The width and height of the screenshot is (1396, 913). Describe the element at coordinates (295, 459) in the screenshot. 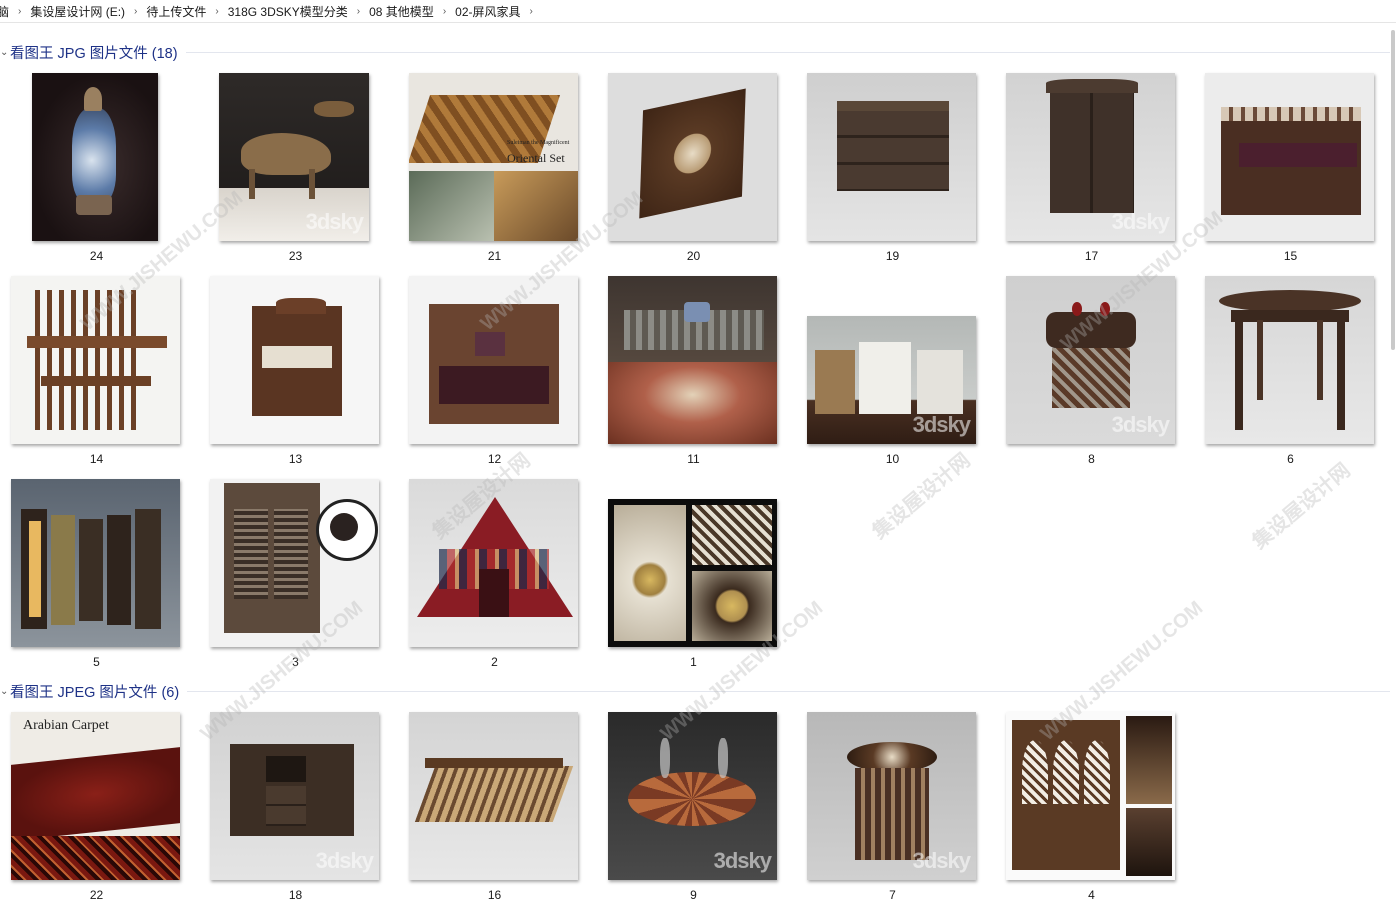

I see `file-name: 13` at that location.